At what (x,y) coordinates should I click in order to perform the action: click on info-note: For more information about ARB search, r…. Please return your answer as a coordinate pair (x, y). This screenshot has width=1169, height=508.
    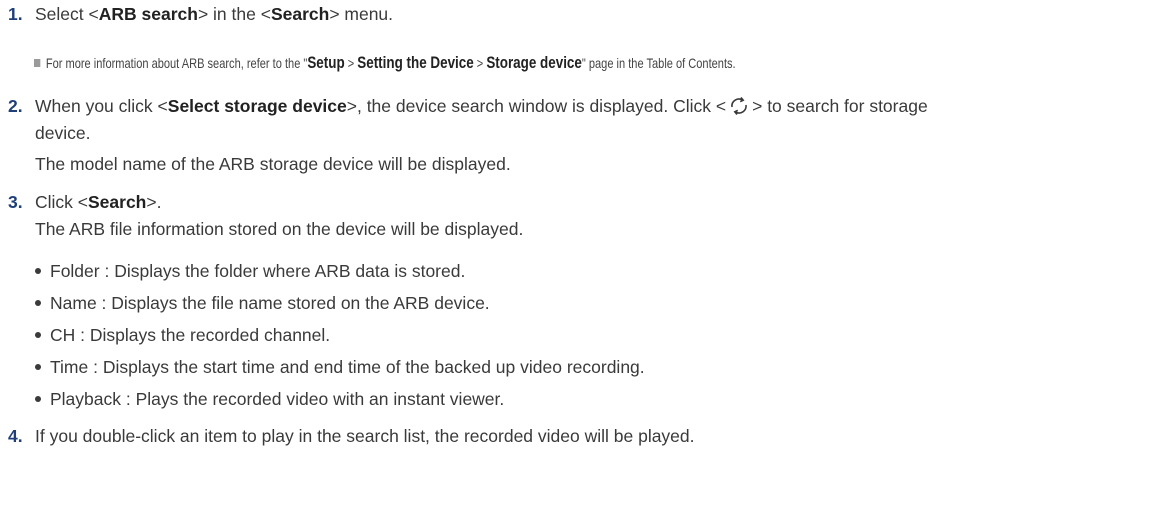
    Looking at the image, I should click on (385, 63).